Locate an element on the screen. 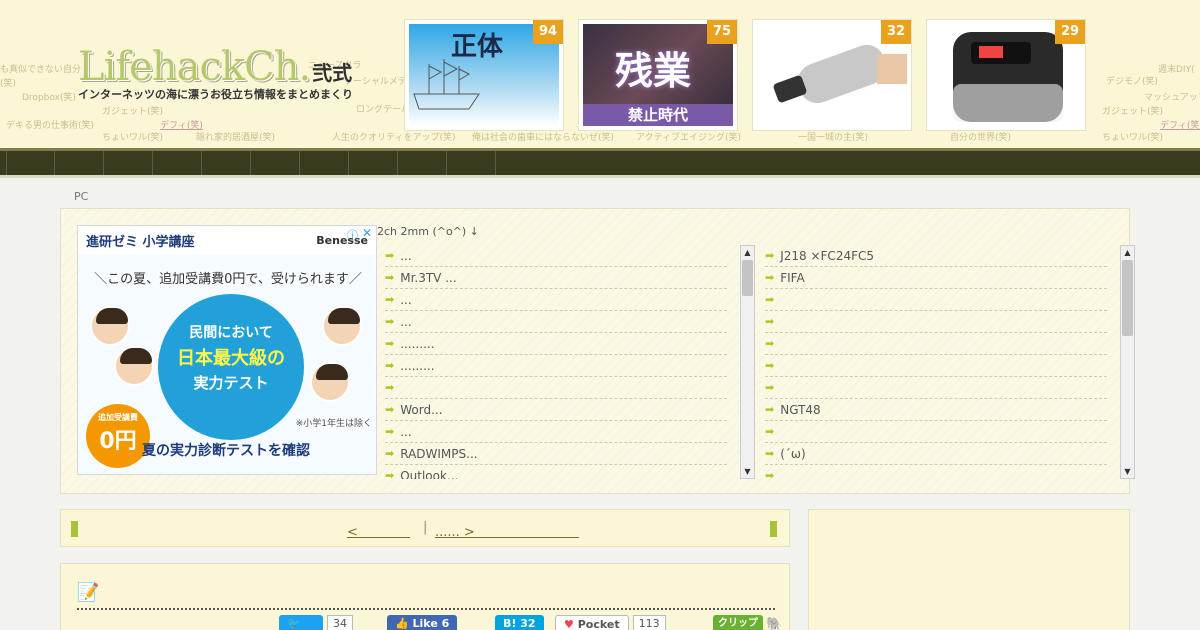 The width and height of the screenshot is (1200, 630). hatena-bookmark: B! 32 is located at coordinates (519, 622).